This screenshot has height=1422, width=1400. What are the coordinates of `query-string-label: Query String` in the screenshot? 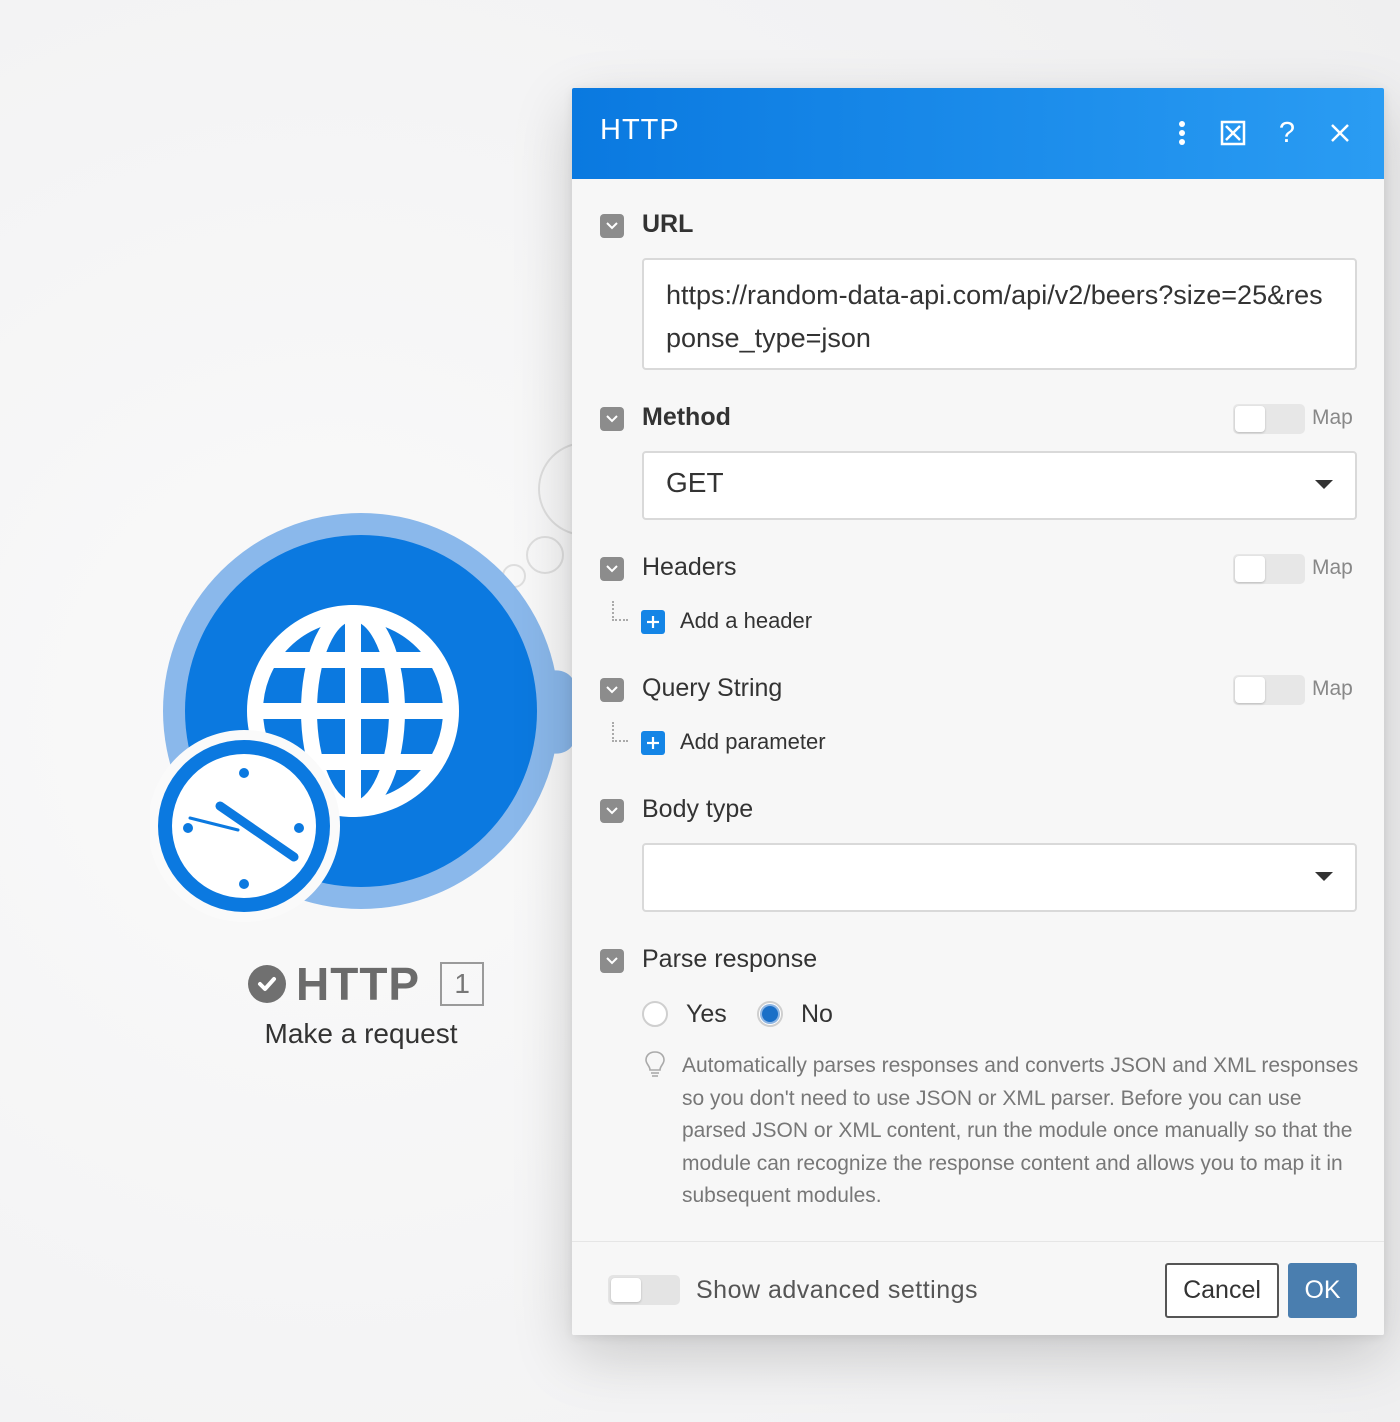 It's located at (712, 688).